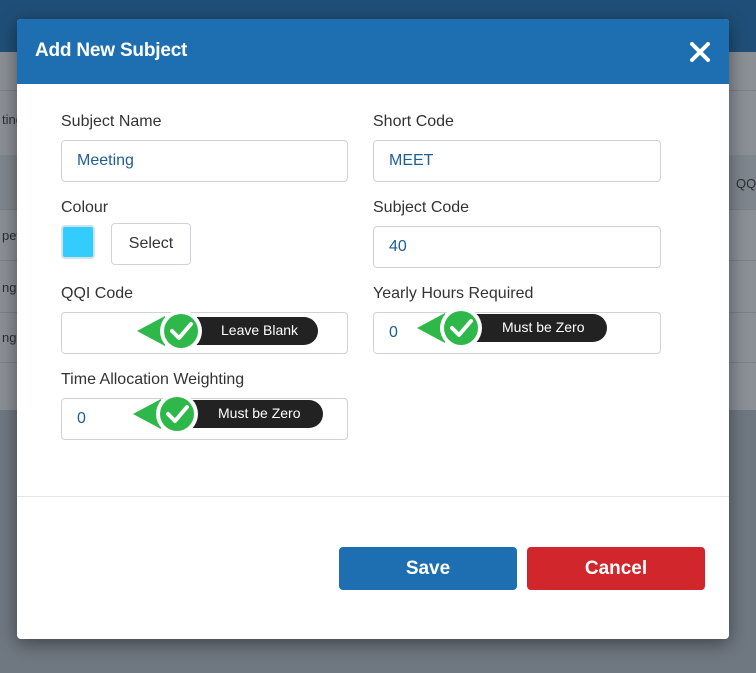  What do you see at coordinates (78, 242) in the screenshot?
I see `colour-swatch` at bounding box center [78, 242].